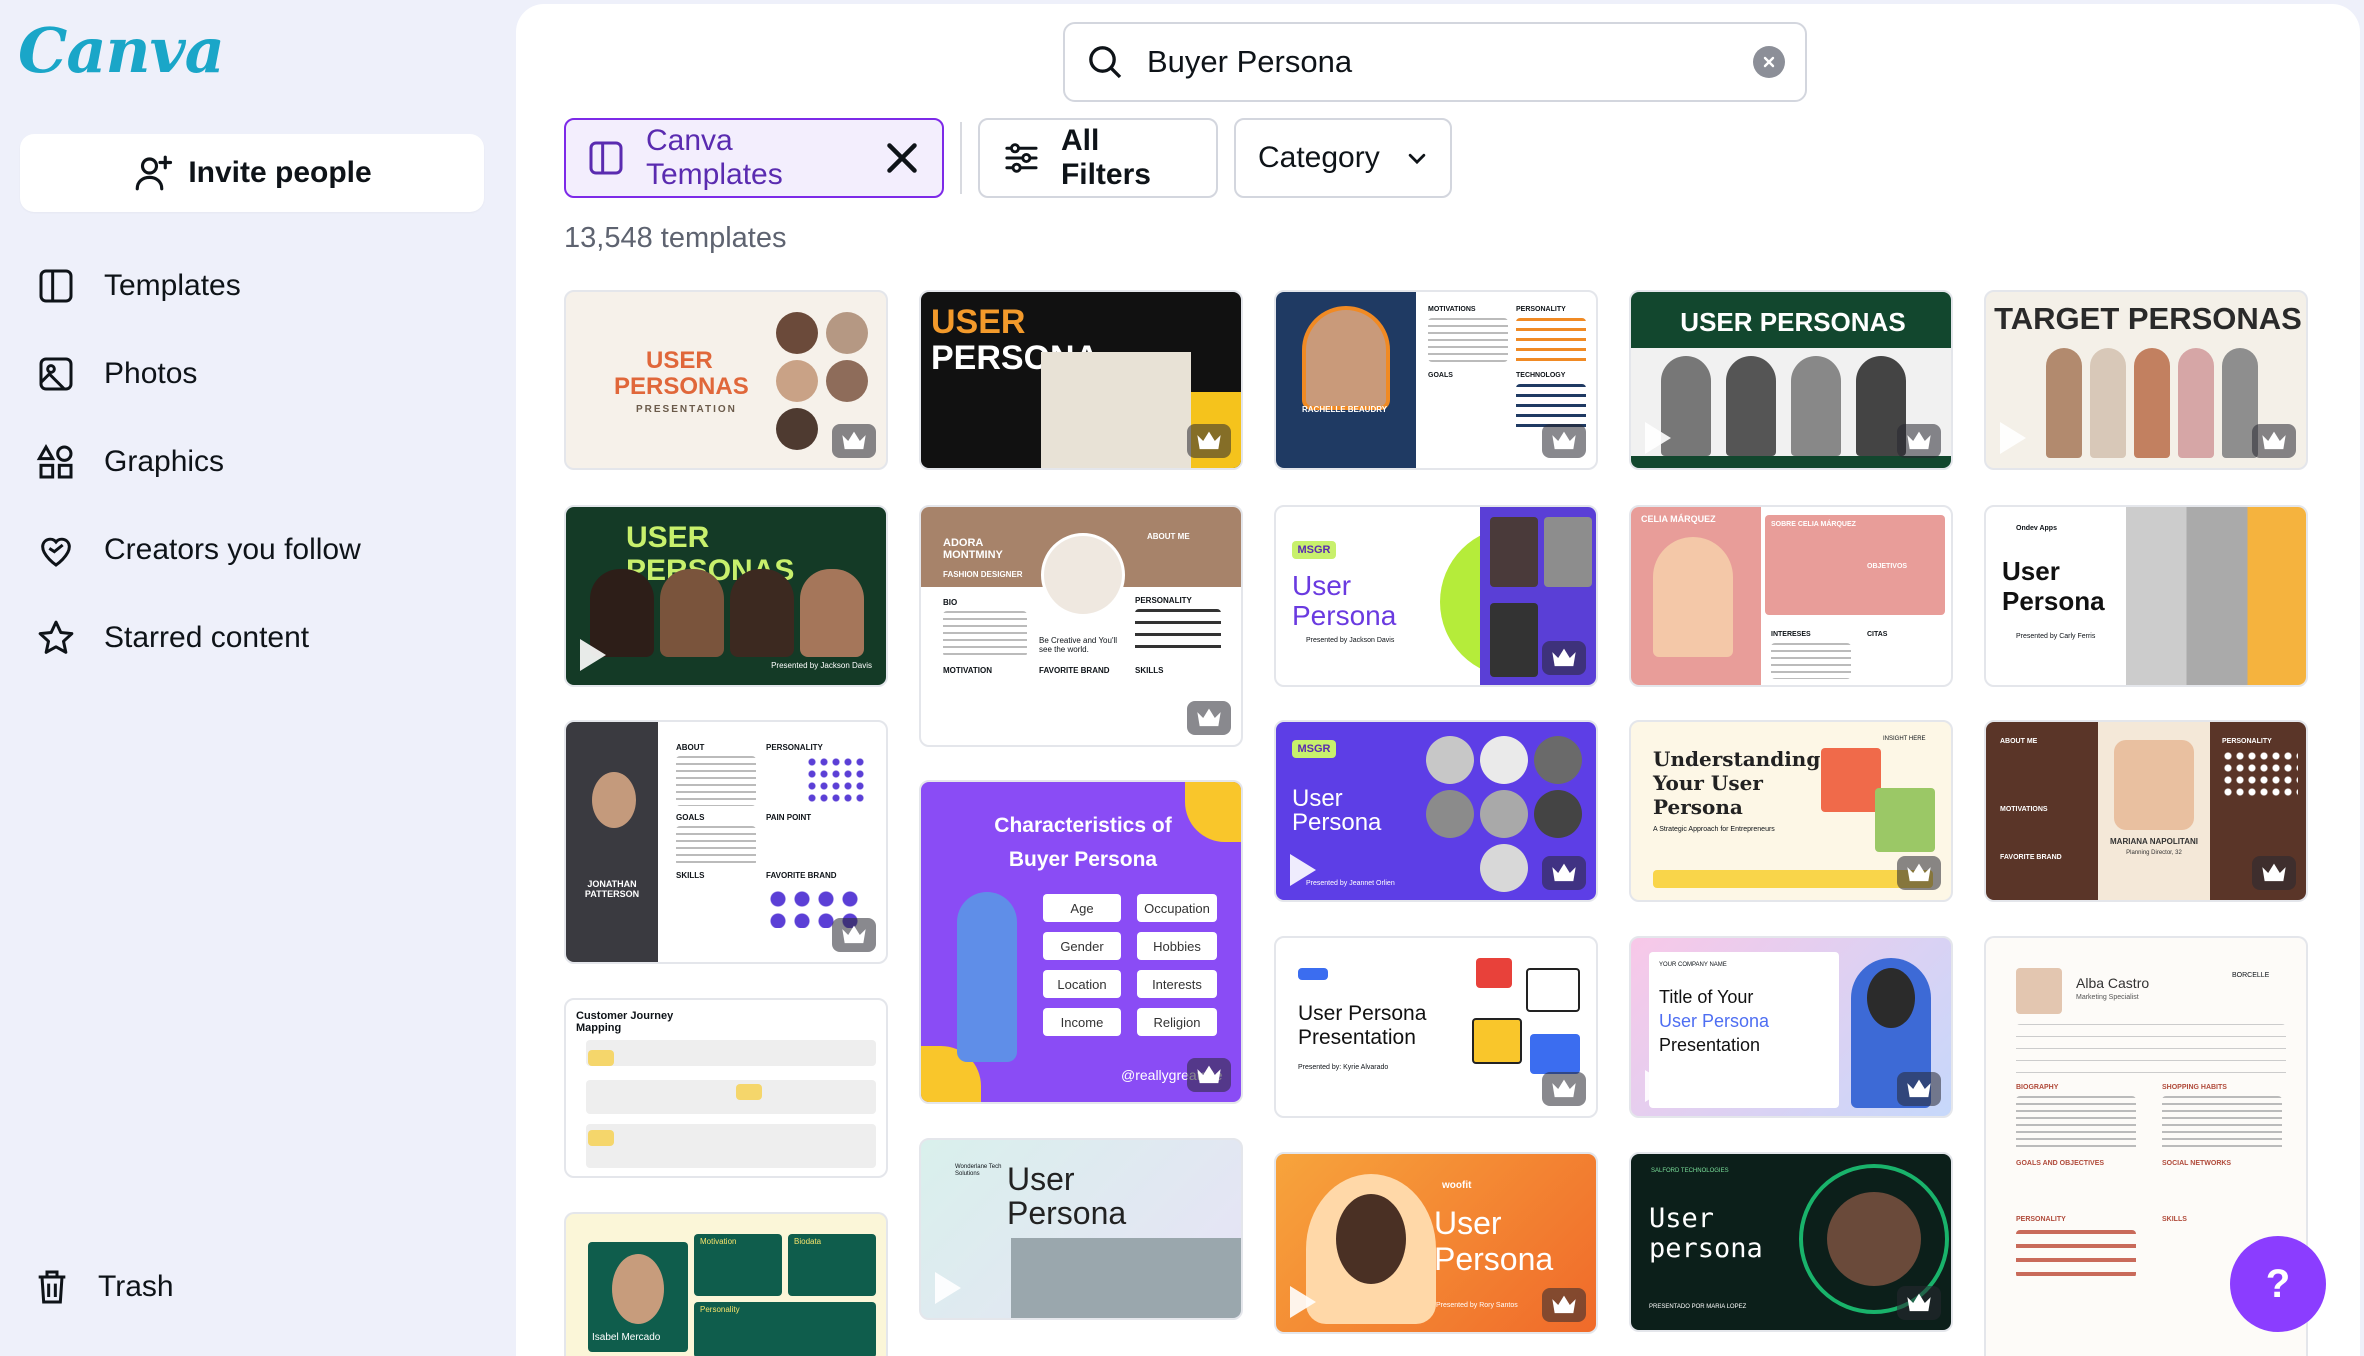 This screenshot has height=1356, width=2364. I want to click on sidebar-item-templates: Templates, so click(198, 286).